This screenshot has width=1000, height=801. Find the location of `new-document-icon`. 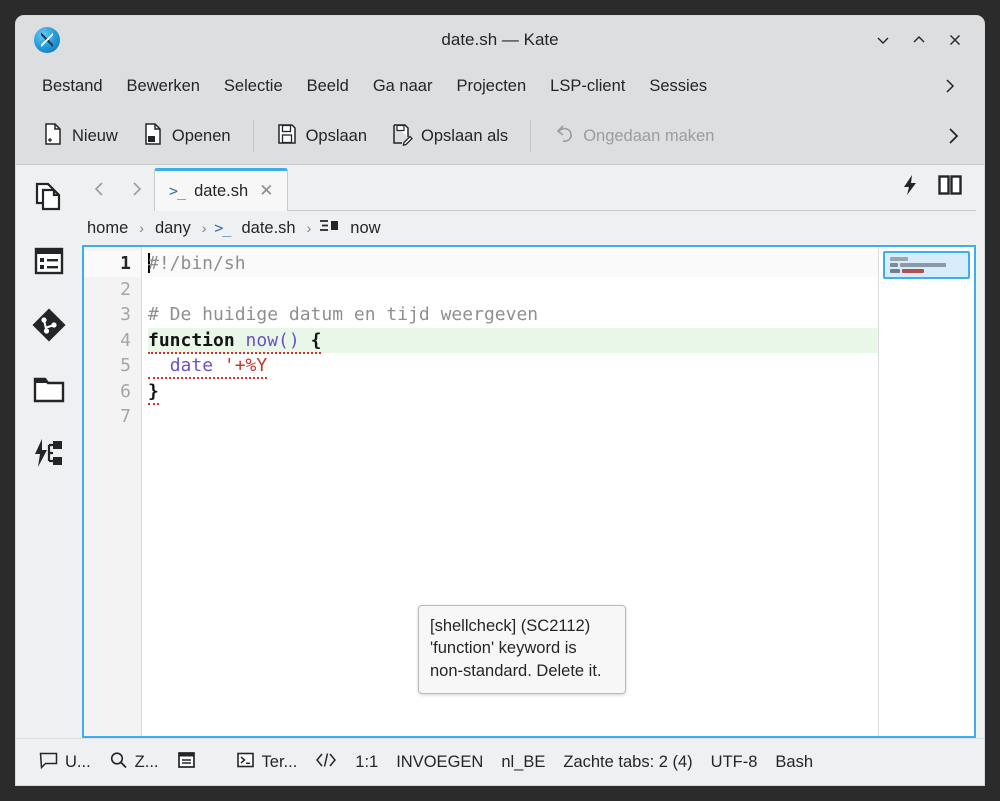

new-document-icon is located at coordinates (53, 136).